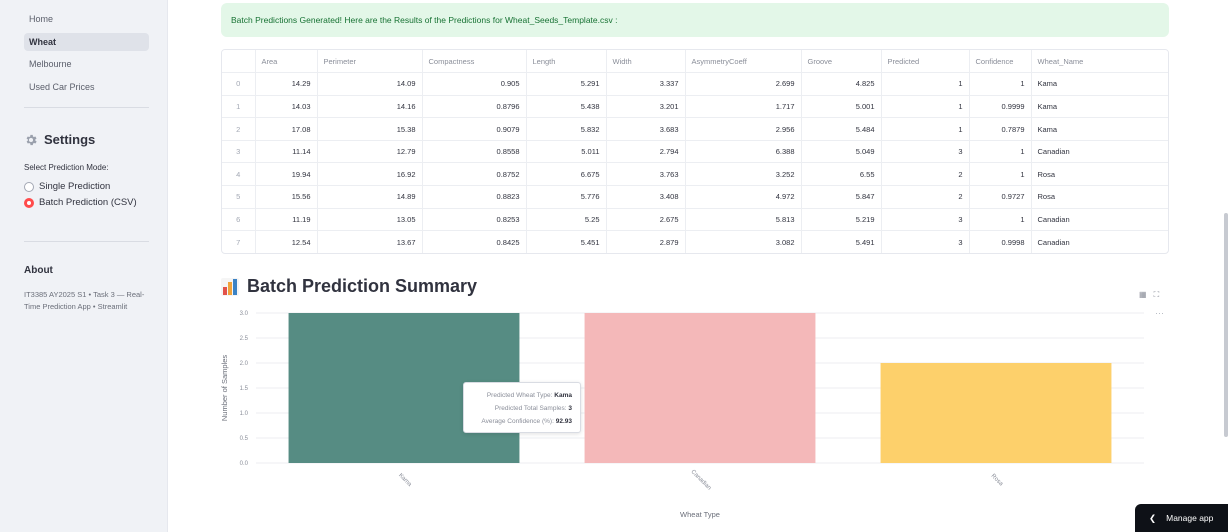 The image size is (1228, 532). Describe the element at coordinates (1157, 295) in the screenshot. I see `fullscreen-icon: ⛶` at that location.